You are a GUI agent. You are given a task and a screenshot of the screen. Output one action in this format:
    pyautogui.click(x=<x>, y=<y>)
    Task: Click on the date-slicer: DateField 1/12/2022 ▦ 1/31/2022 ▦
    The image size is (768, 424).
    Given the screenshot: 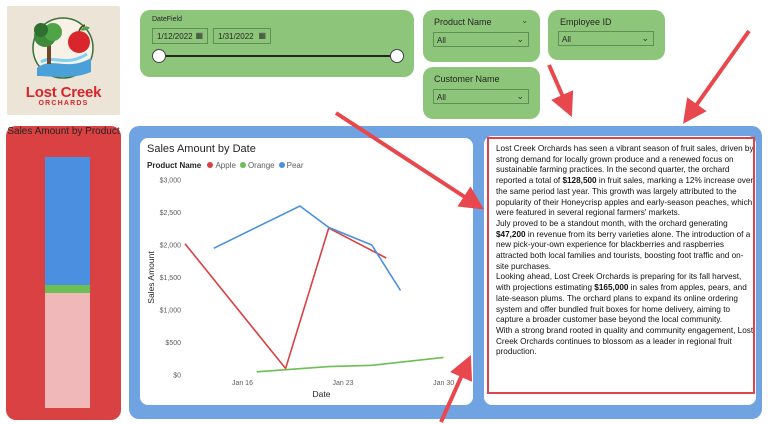 What is the action you would take?
    pyautogui.click(x=277, y=43)
    